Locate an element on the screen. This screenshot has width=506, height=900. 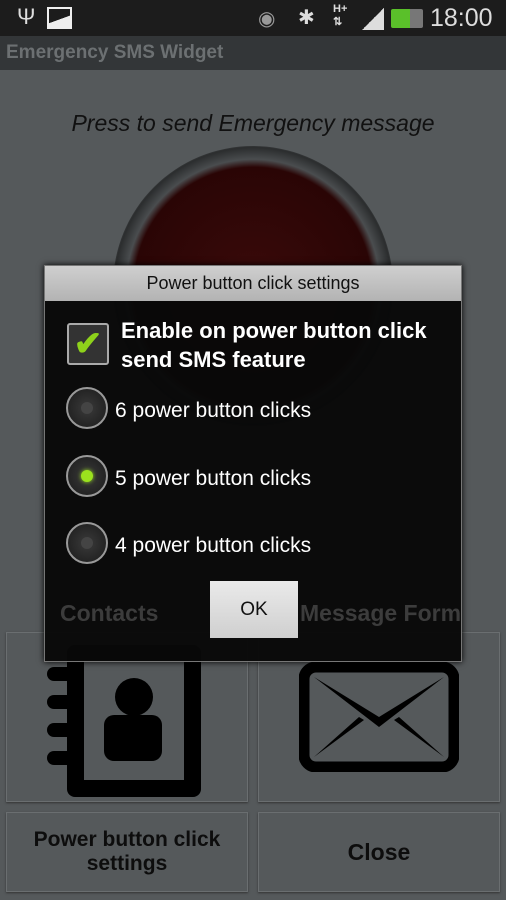
prompt-text: Press to send Emergency message is located at coordinates (253, 123).